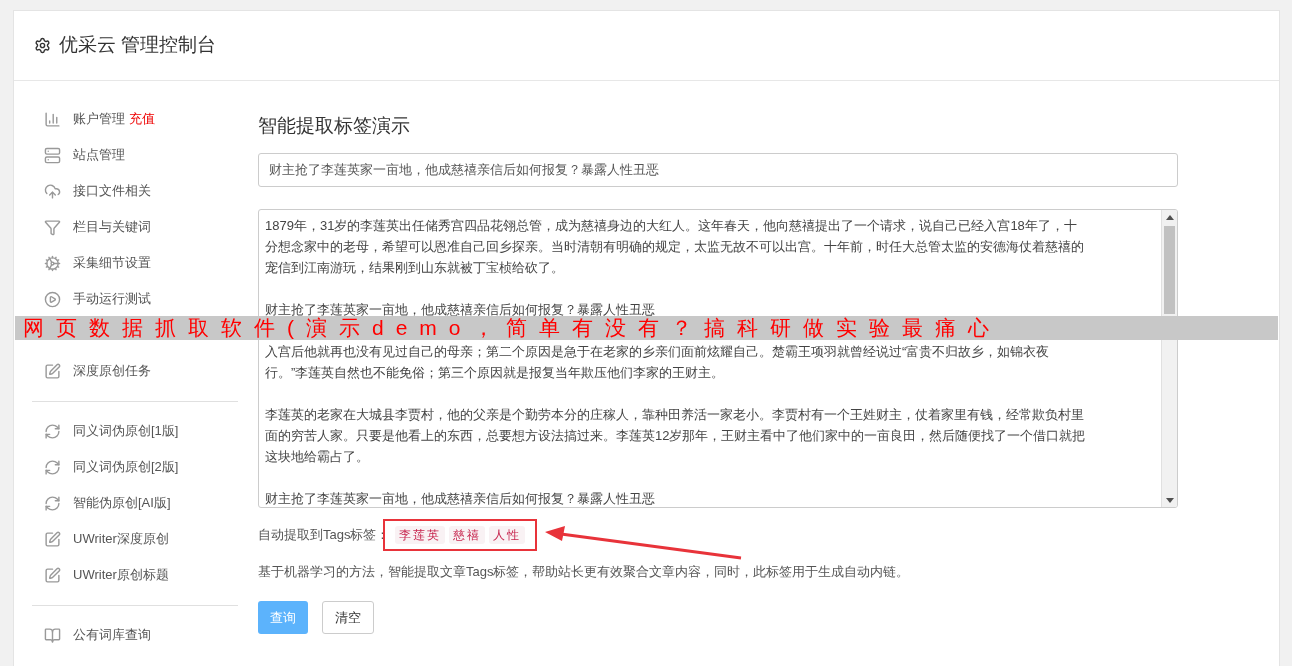 The width and height of the screenshot is (1292, 666). What do you see at coordinates (52, 119) in the screenshot?
I see `bar-chart-icon` at bounding box center [52, 119].